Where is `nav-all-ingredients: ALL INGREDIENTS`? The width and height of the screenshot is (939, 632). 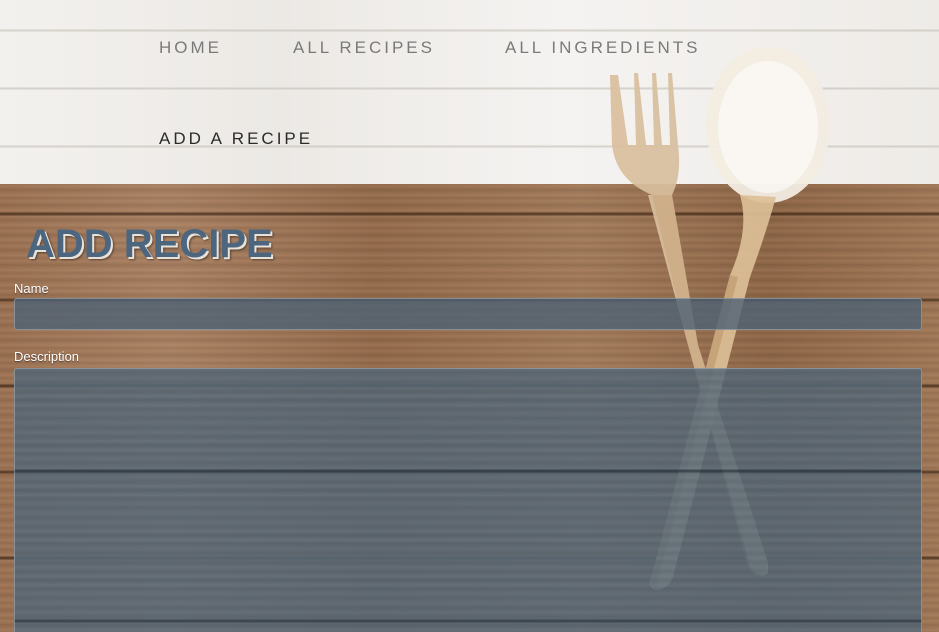 nav-all-ingredients: ALL INGREDIENTS is located at coordinates (603, 48).